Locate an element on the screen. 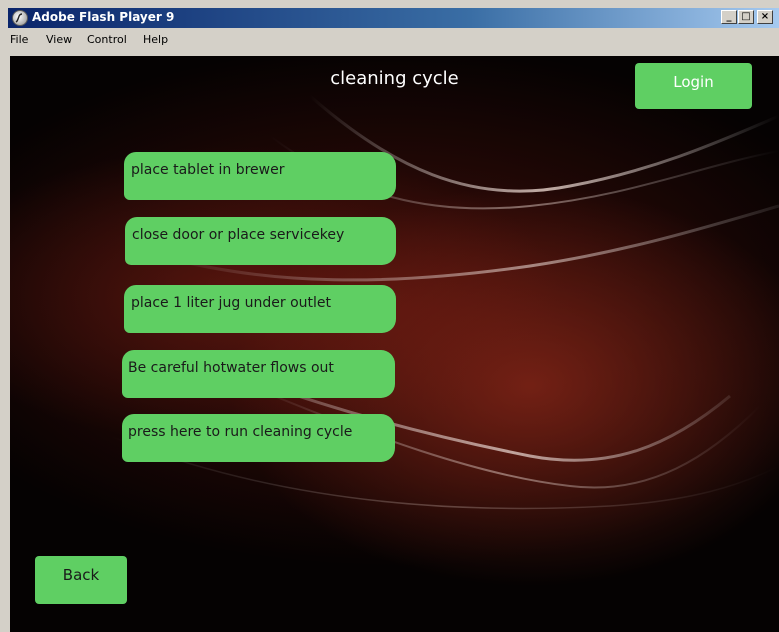  menu-bar: File View Control Help is located at coordinates (393, 40).